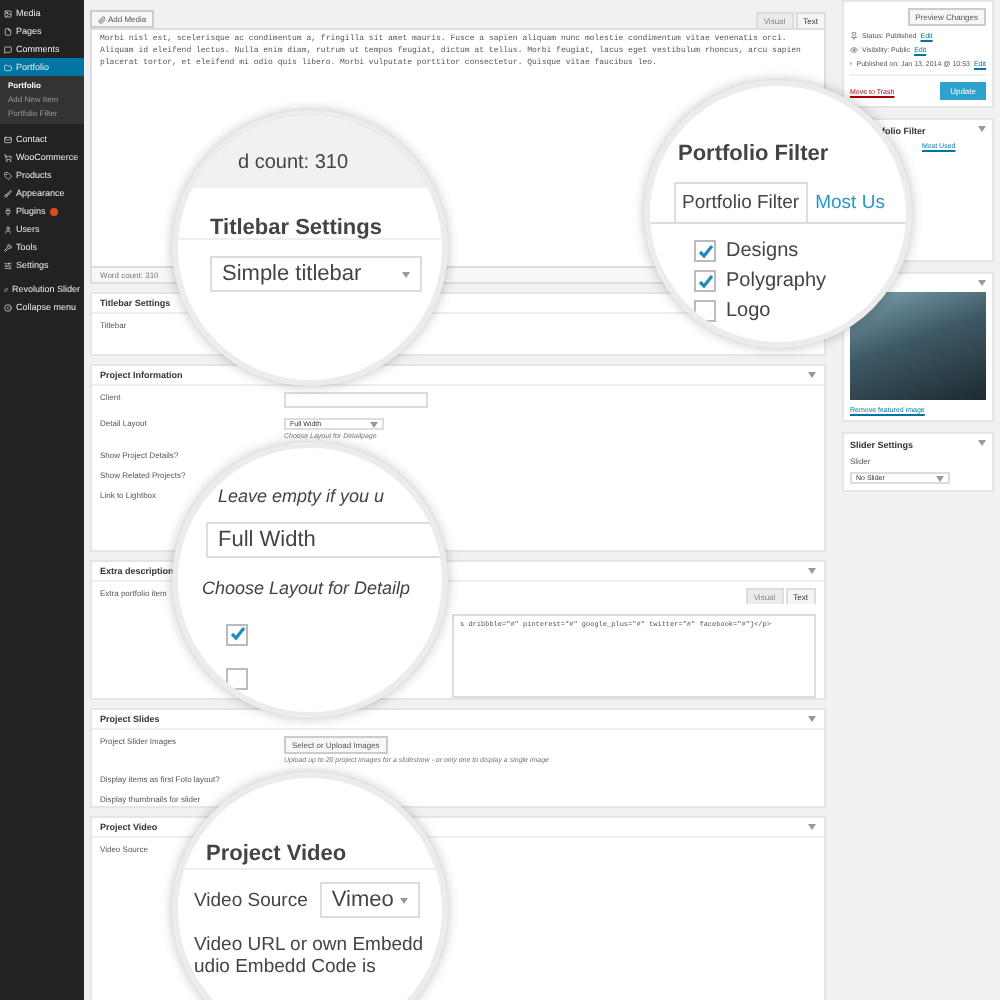  What do you see at coordinates (286, 967) in the screenshot?
I see `field-label: udio Embedd Code is` at bounding box center [286, 967].